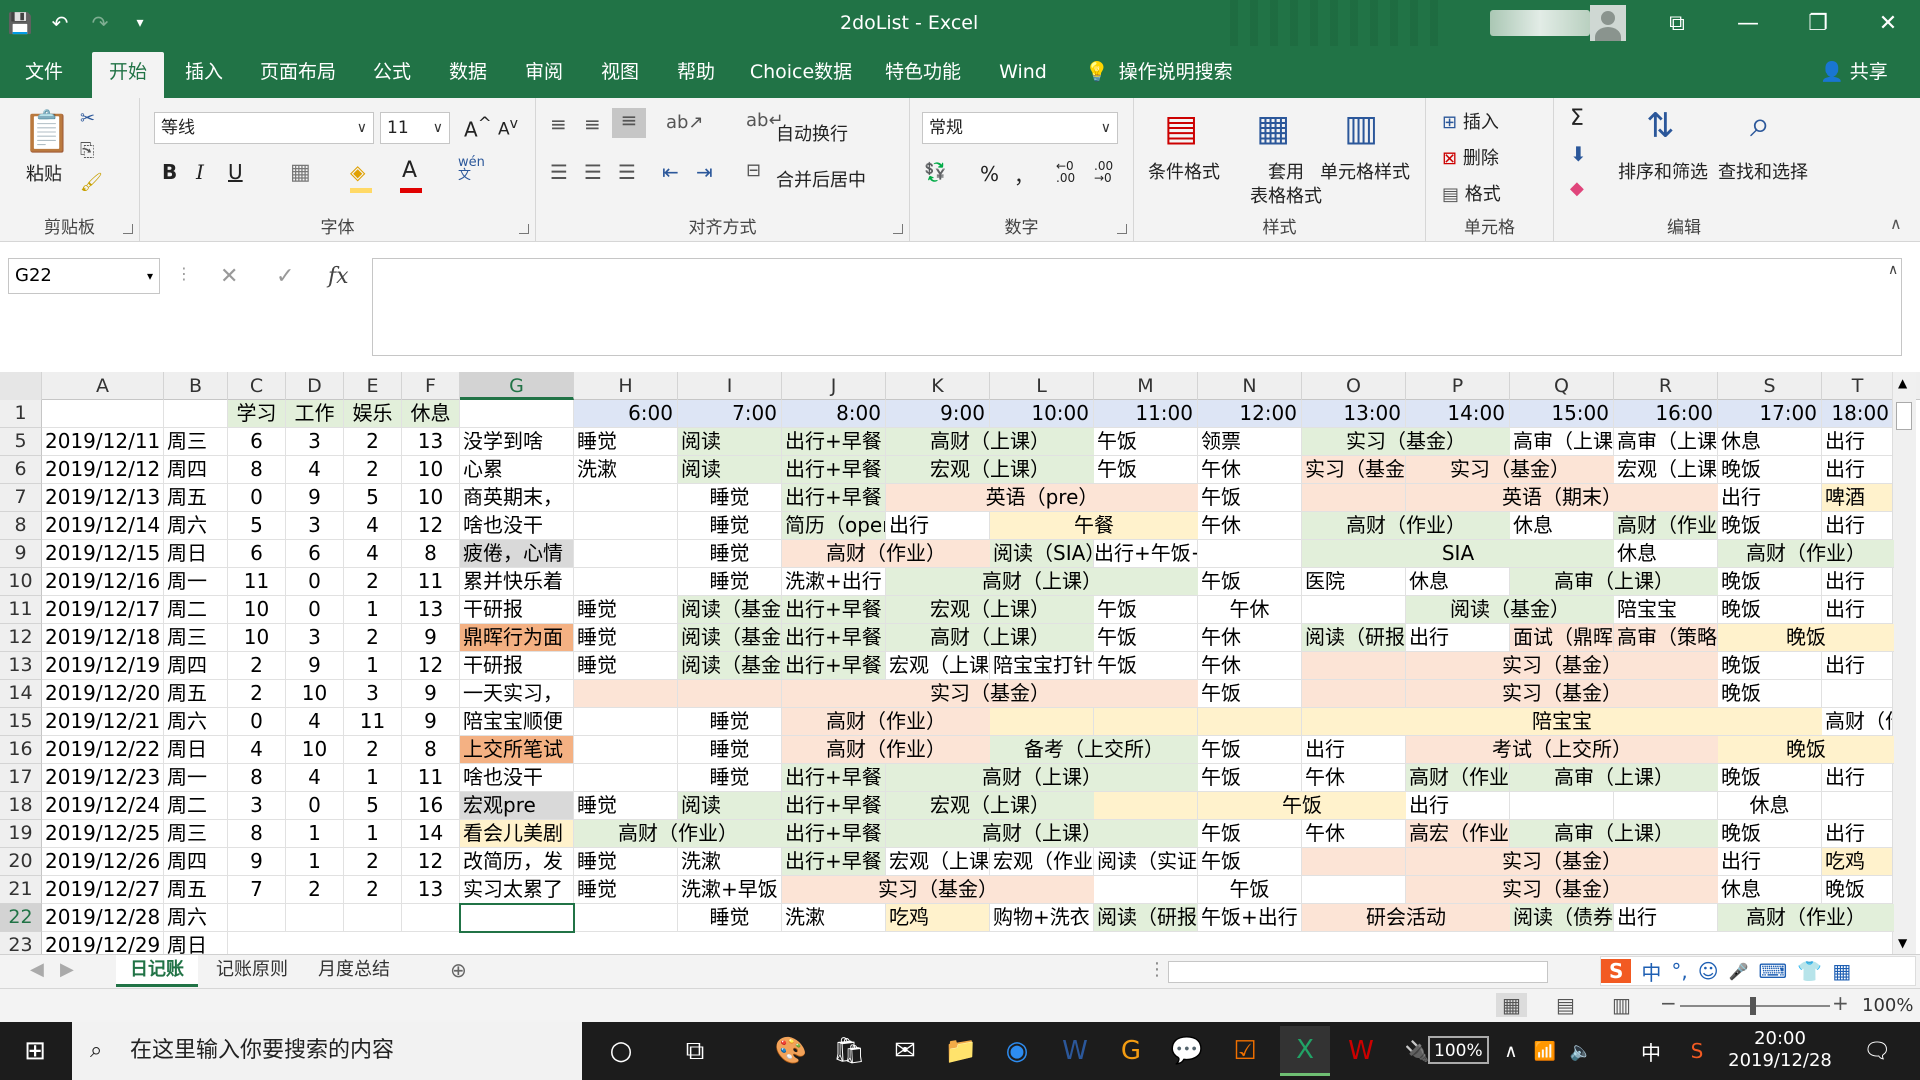 Image resolution: width=1920 pixels, height=1080 pixels. I want to click on conditional-format-icon: ▤, so click(1181, 128).